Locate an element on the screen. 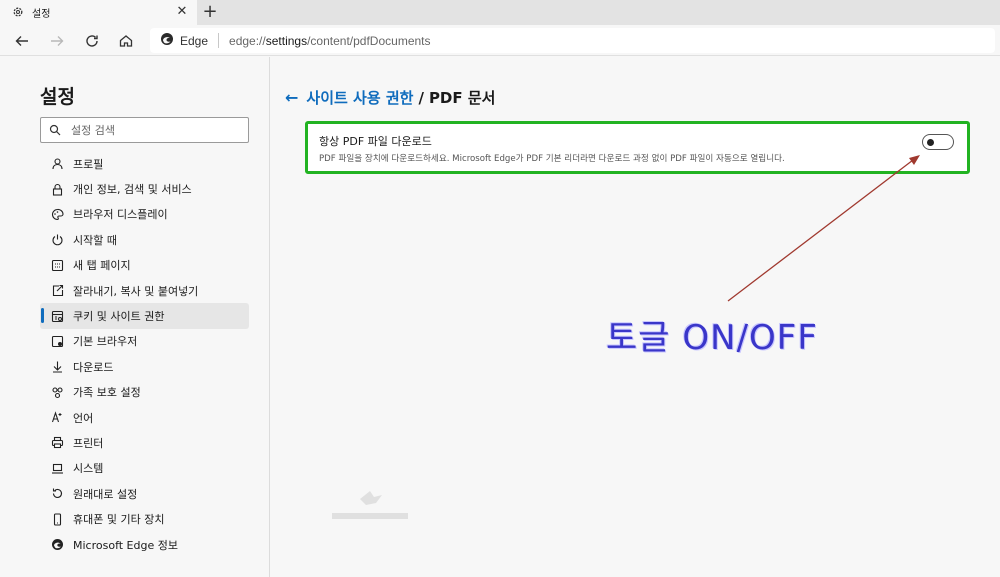 This screenshot has height=577, width=1000. lock-icon is located at coordinates (57, 189).